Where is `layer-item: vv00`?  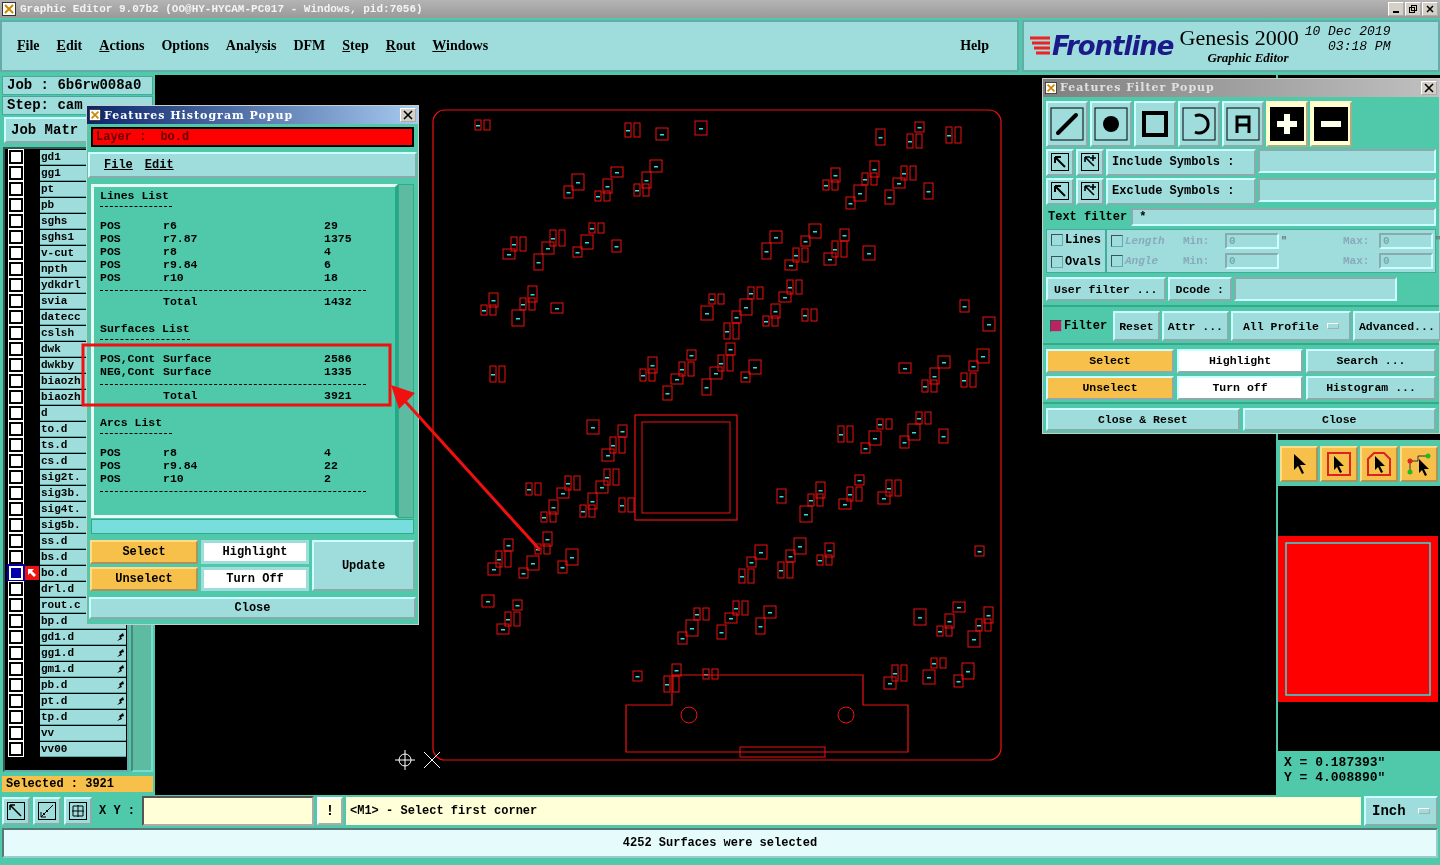
layer-item: vv00 is located at coordinates (83, 749).